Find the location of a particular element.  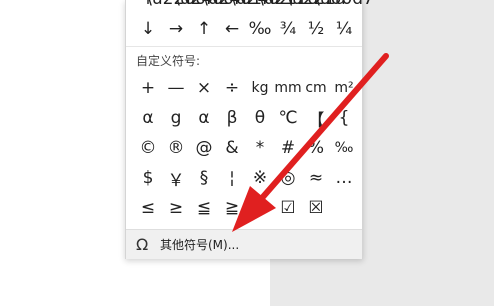

symbol-cell: ※ is located at coordinates (260, 178).